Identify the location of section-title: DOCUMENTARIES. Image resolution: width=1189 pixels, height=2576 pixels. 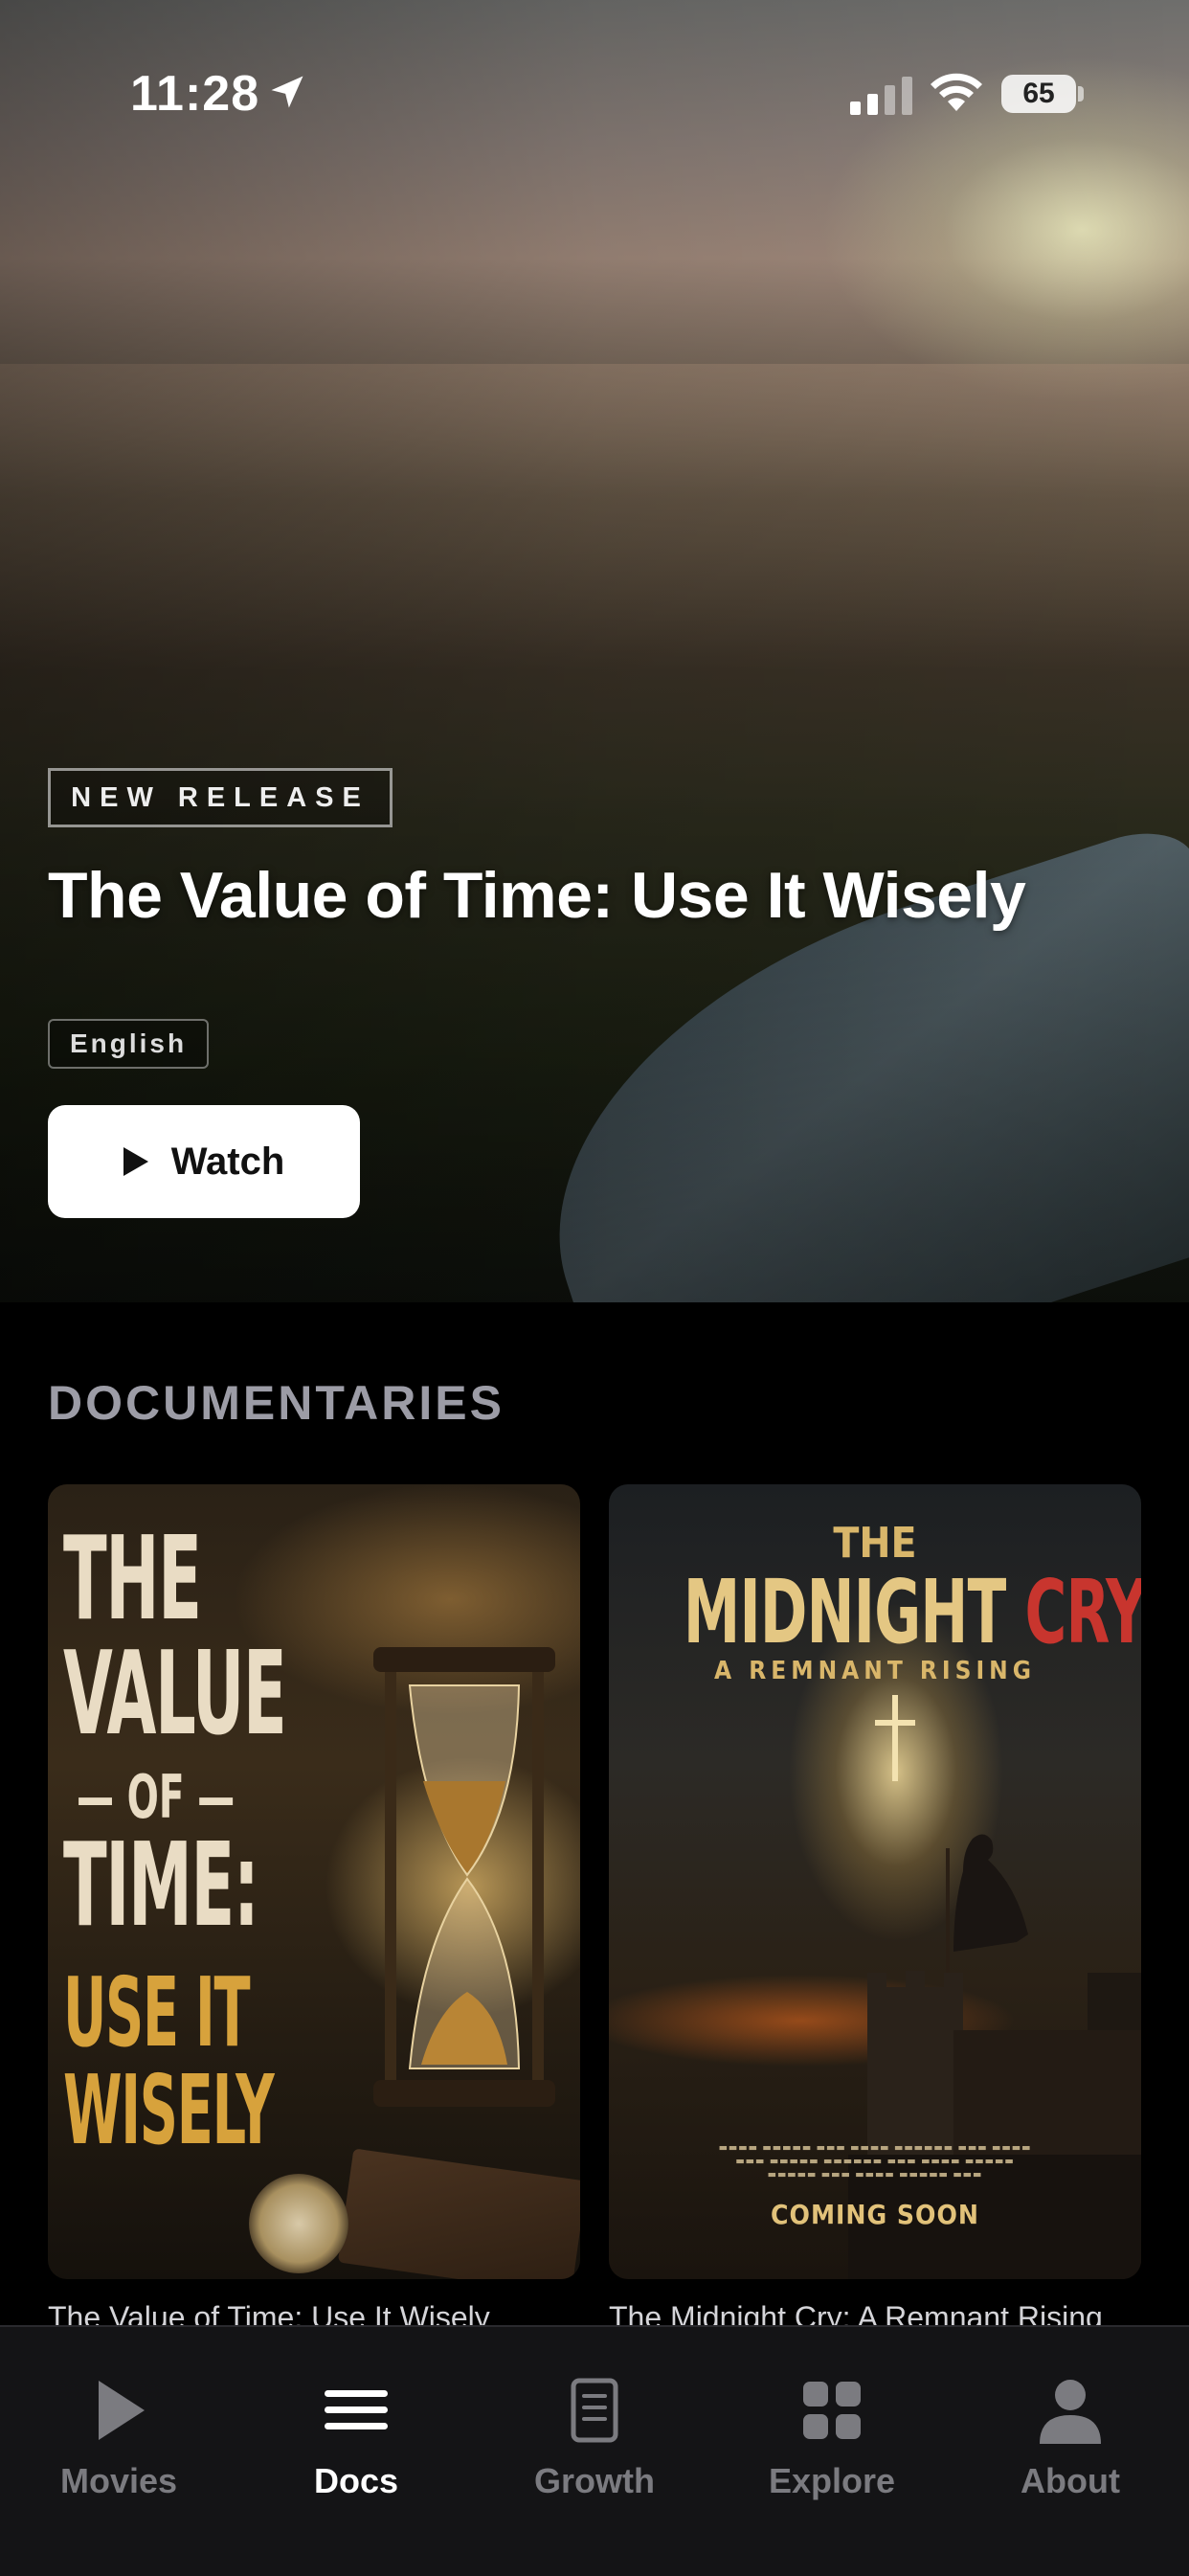
(276, 1403).